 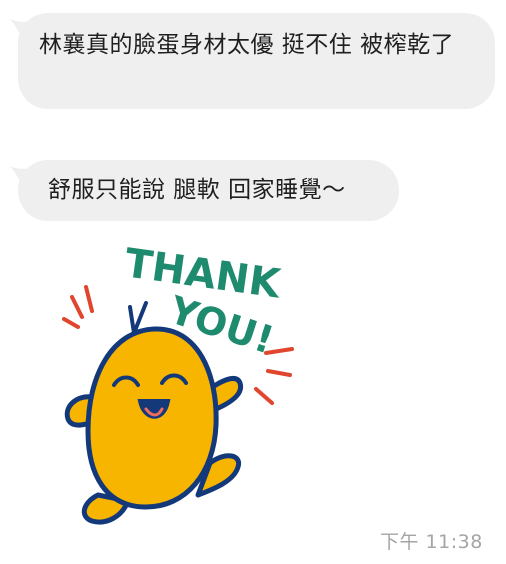 I want to click on message-bubble: 舒服只能說 腿軟 回家睡覺～, so click(x=204, y=190).